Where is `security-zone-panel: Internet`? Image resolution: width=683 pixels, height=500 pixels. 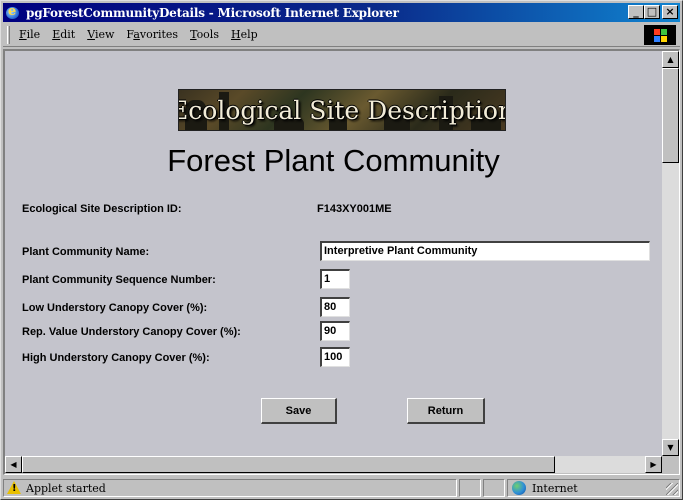 security-zone-panel: Internet is located at coordinates (593, 488).